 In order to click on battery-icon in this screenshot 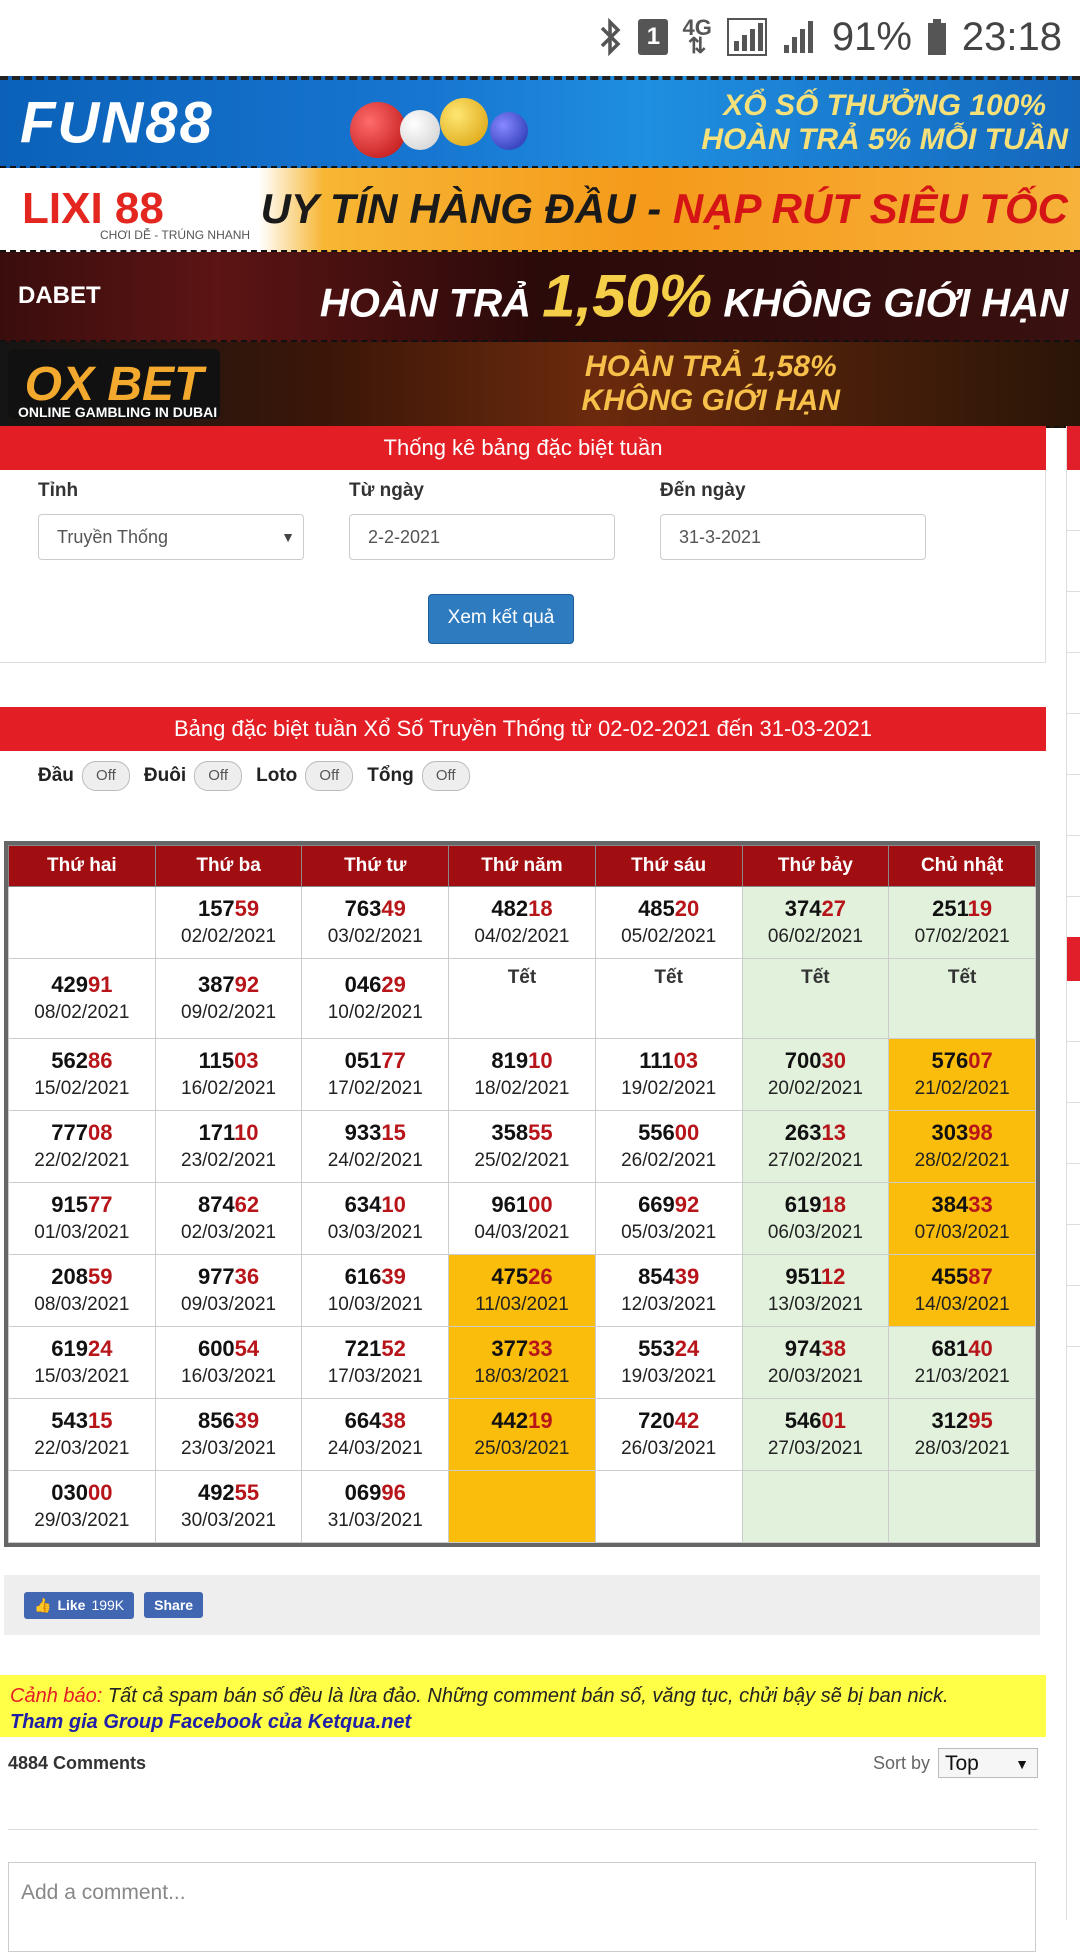, I will do `click(937, 37)`.